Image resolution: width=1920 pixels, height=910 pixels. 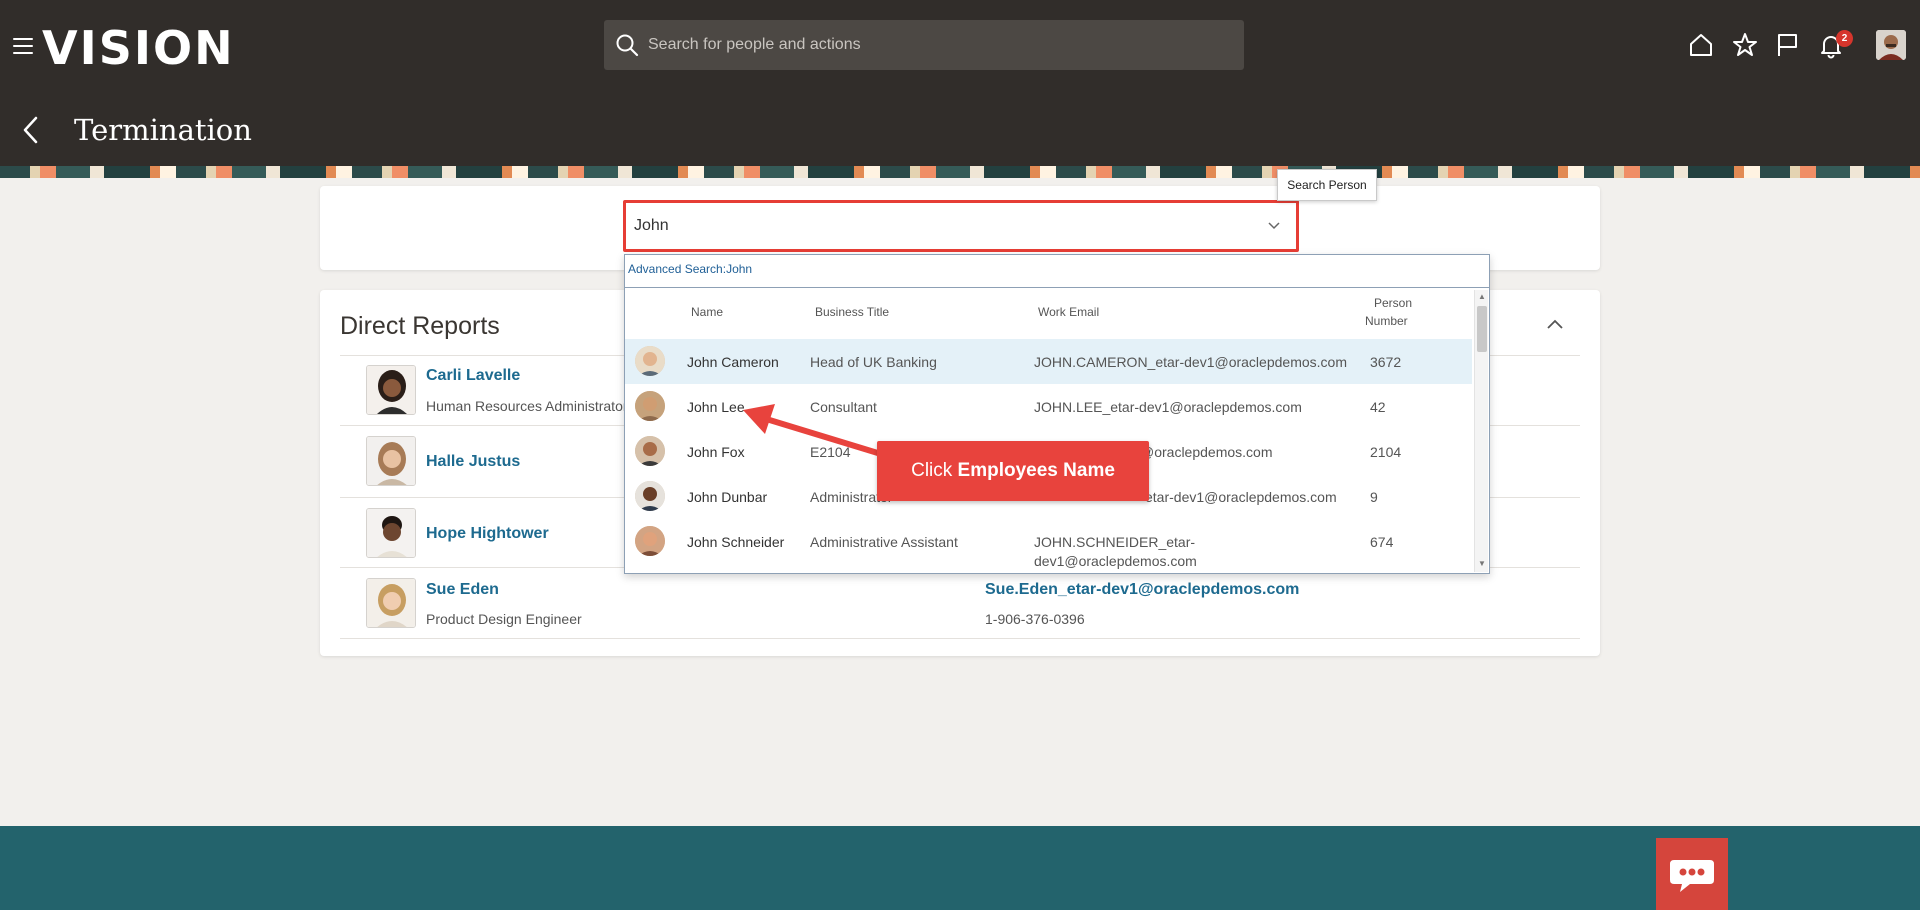 I want to click on search-person-tooltip: Search Person, so click(x=1327, y=185).